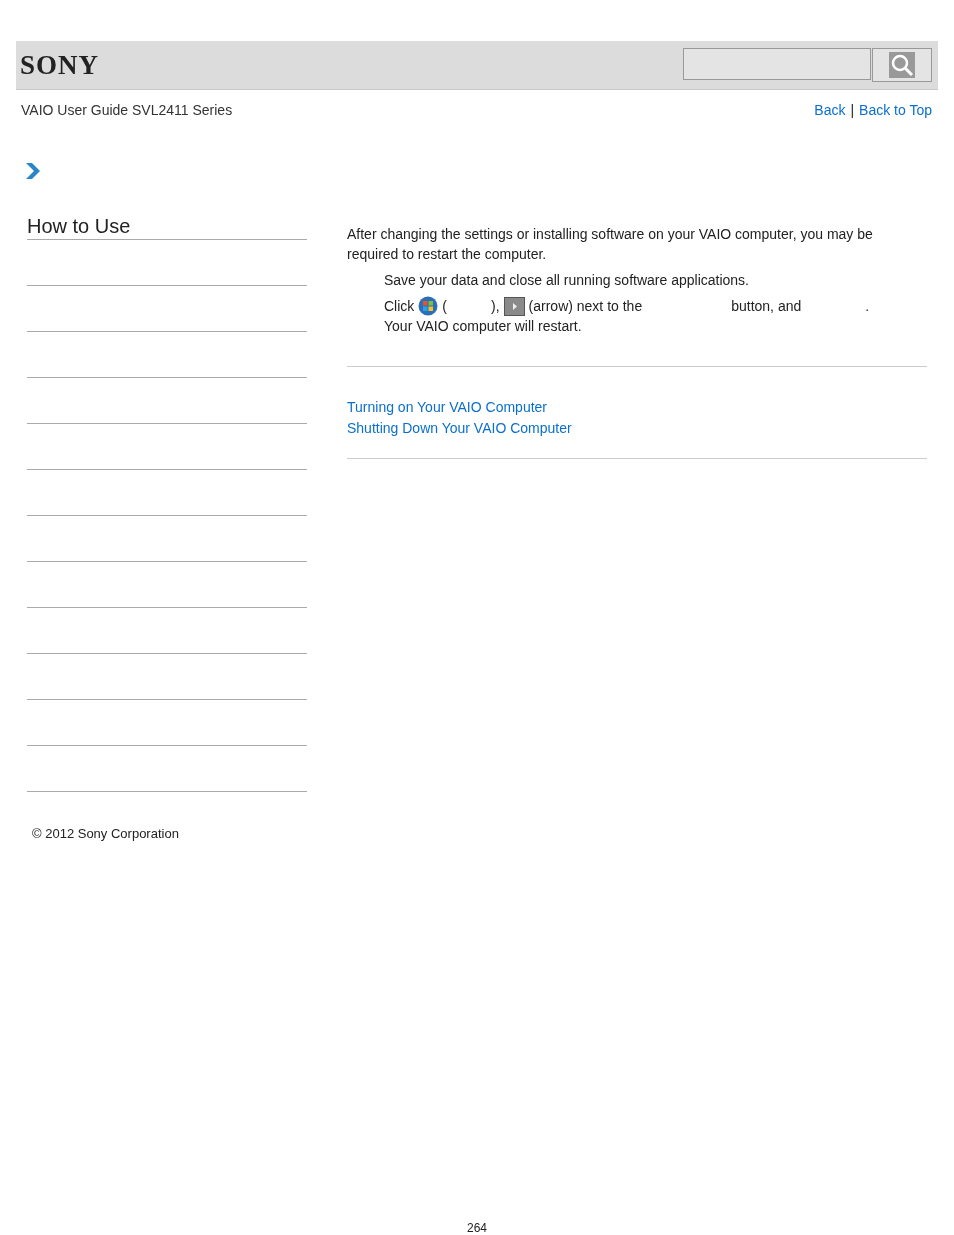 This screenshot has width=954, height=1235. Describe the element at coordinates (610, 244) in the screenshot. I see `intro-paragraph: After changing the settings or installing software on your VAIO computer, you may be required to restart the computer.` at that location.